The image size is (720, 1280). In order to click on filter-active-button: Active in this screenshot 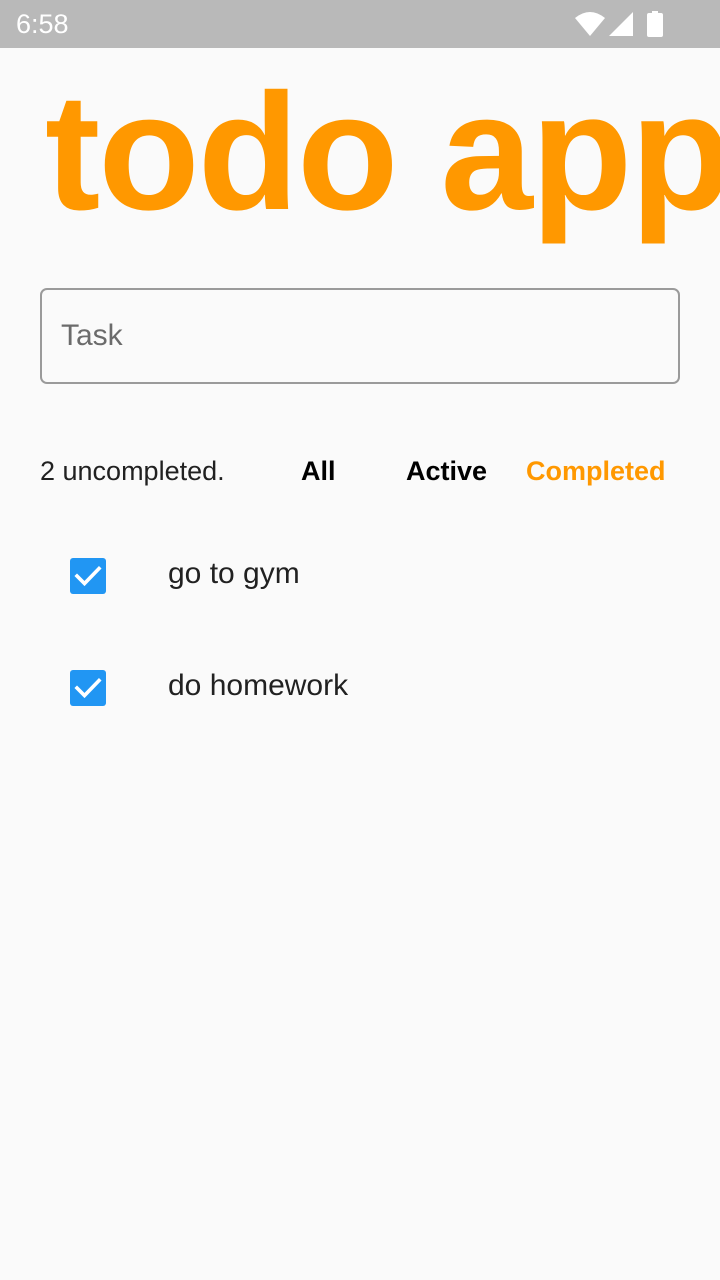, I will do `click(446, 471)`.